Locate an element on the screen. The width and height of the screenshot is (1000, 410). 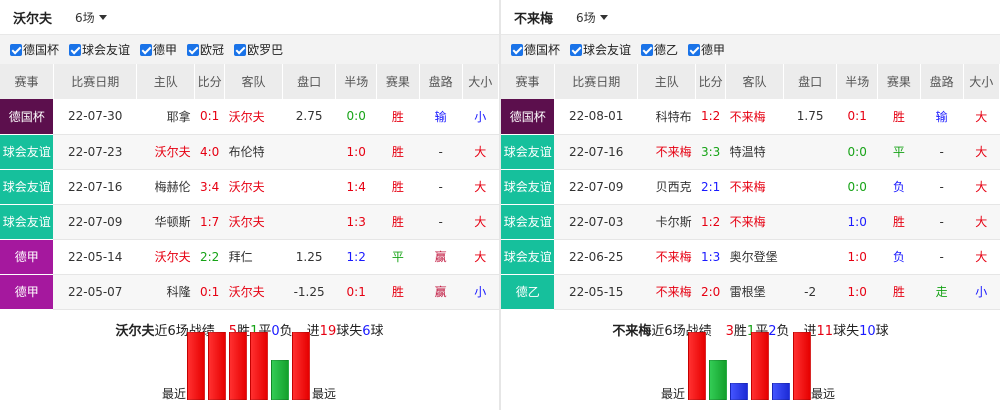
match-row: 球会友谊 22-07-09 贝西克 2:1 不来梅 0:0 负 - 大 is located at coordinates (750, 187).